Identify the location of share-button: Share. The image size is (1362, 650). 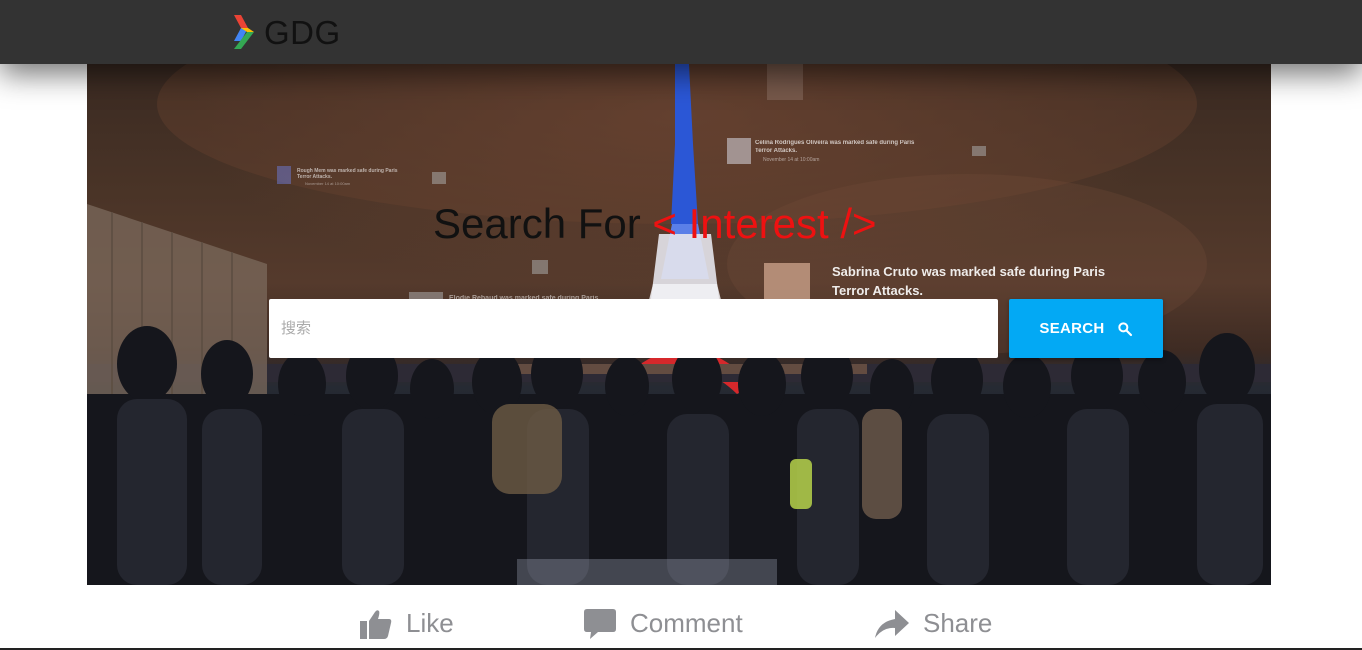
(933, 623).